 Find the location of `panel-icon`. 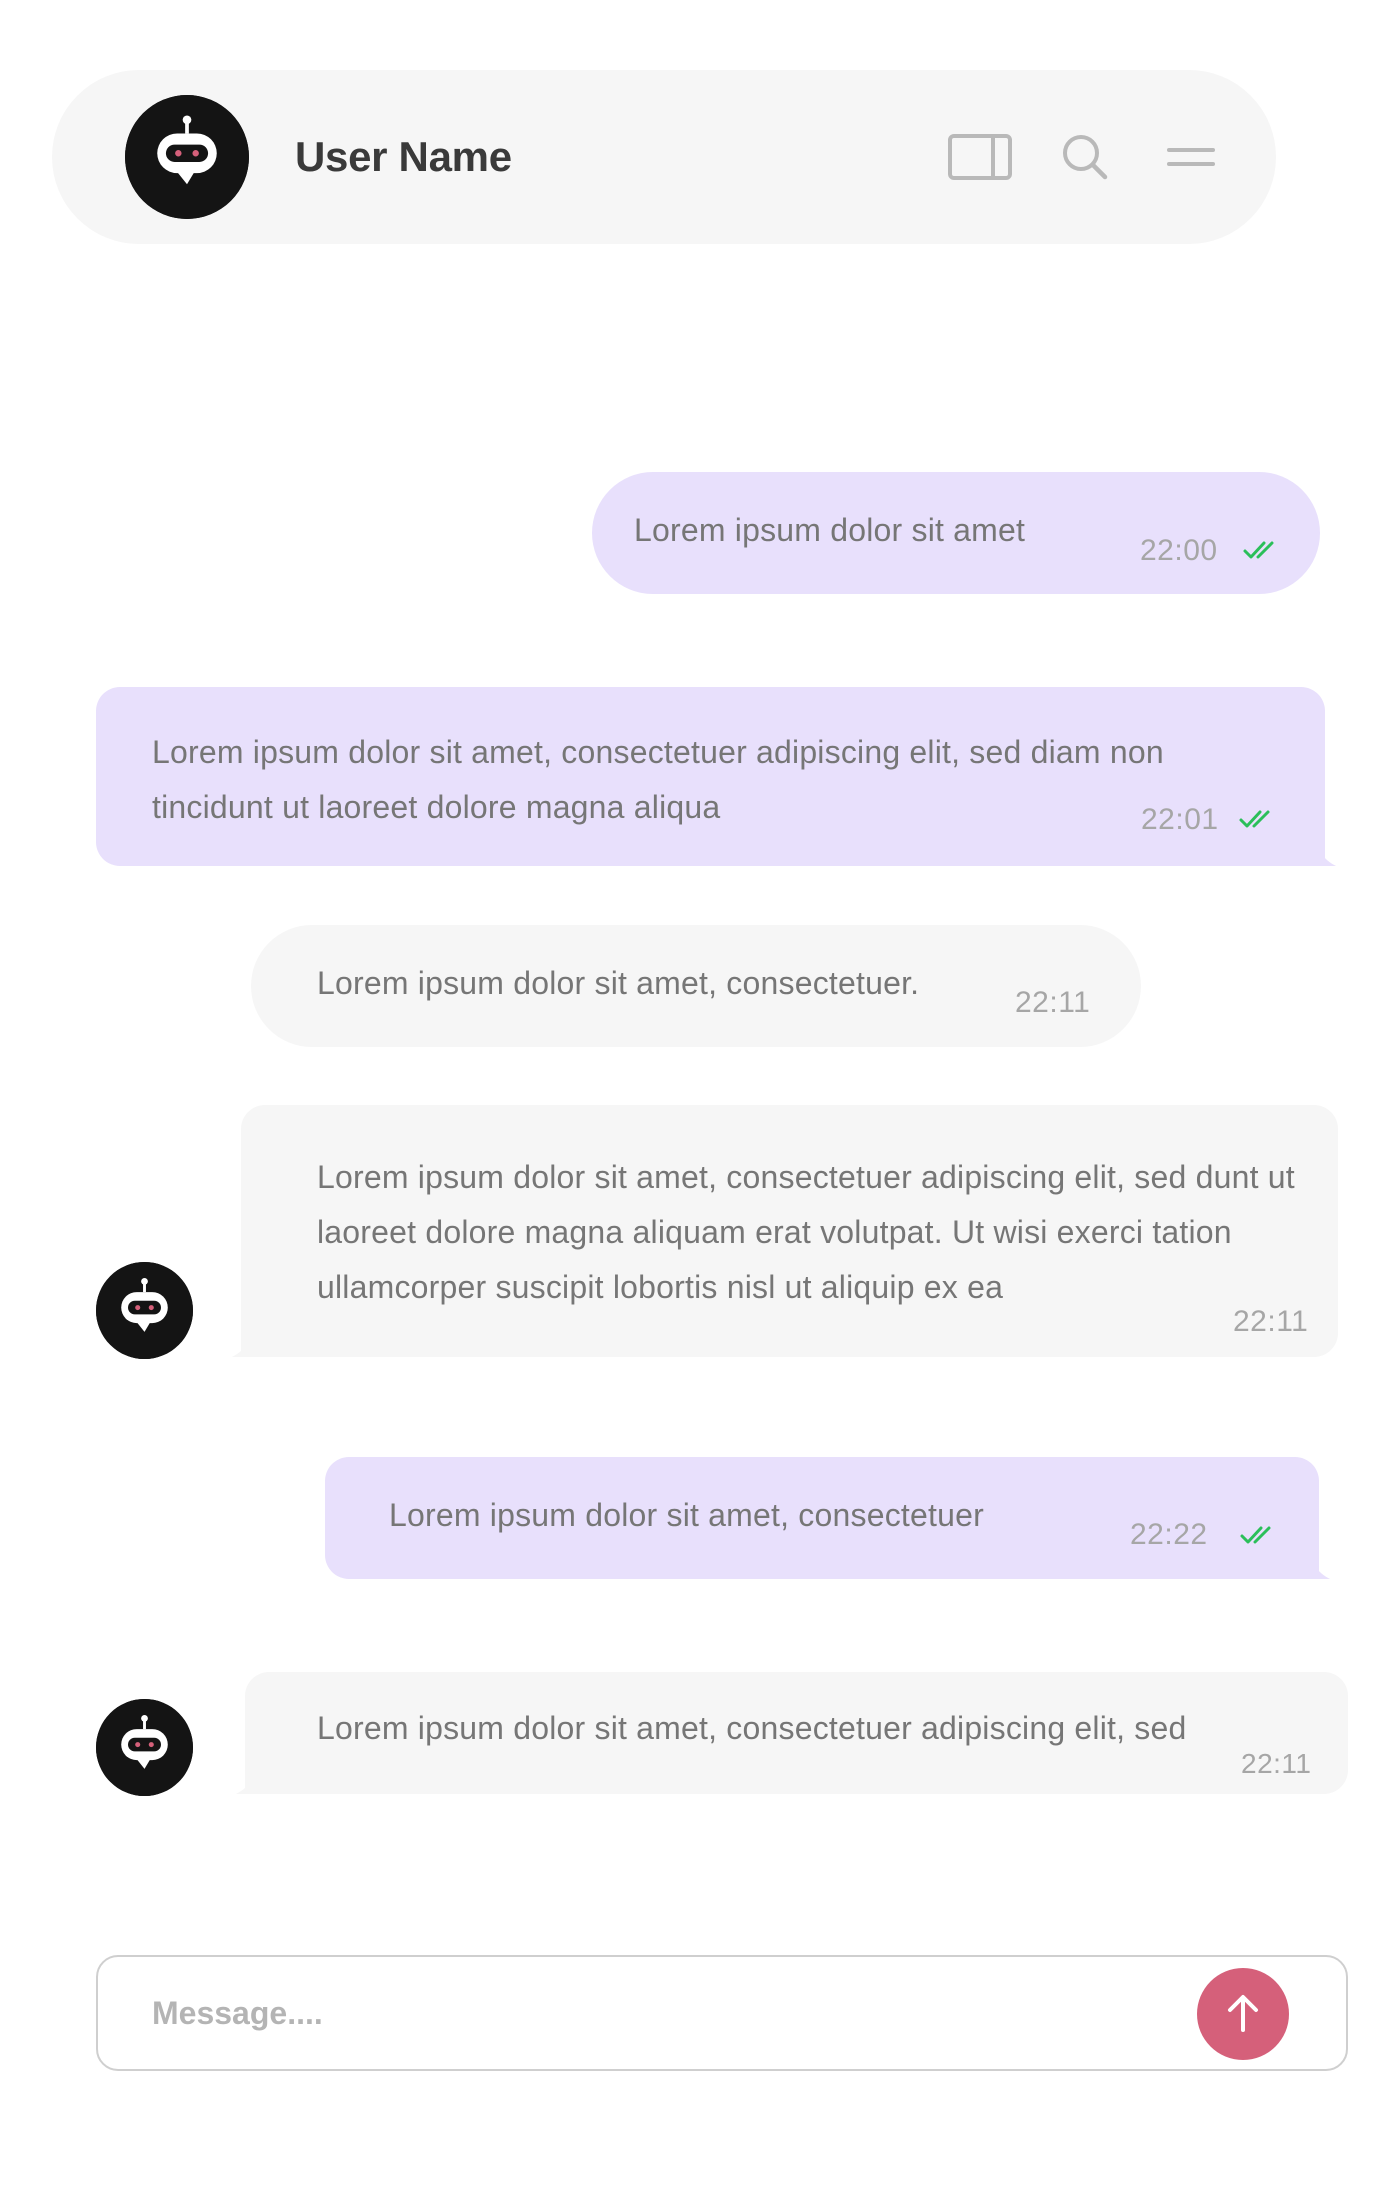

panel-icon is located at coordinates (980, 157).